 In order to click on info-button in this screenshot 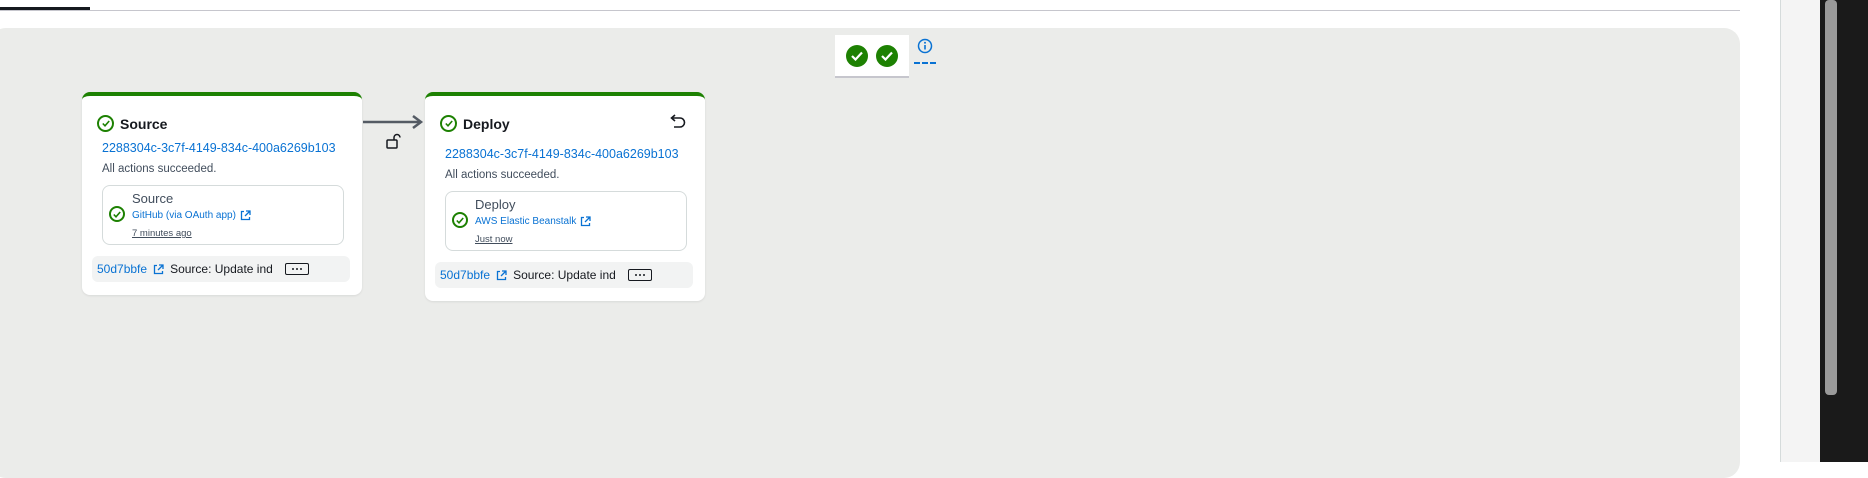, I will do `click(925, 51)`.